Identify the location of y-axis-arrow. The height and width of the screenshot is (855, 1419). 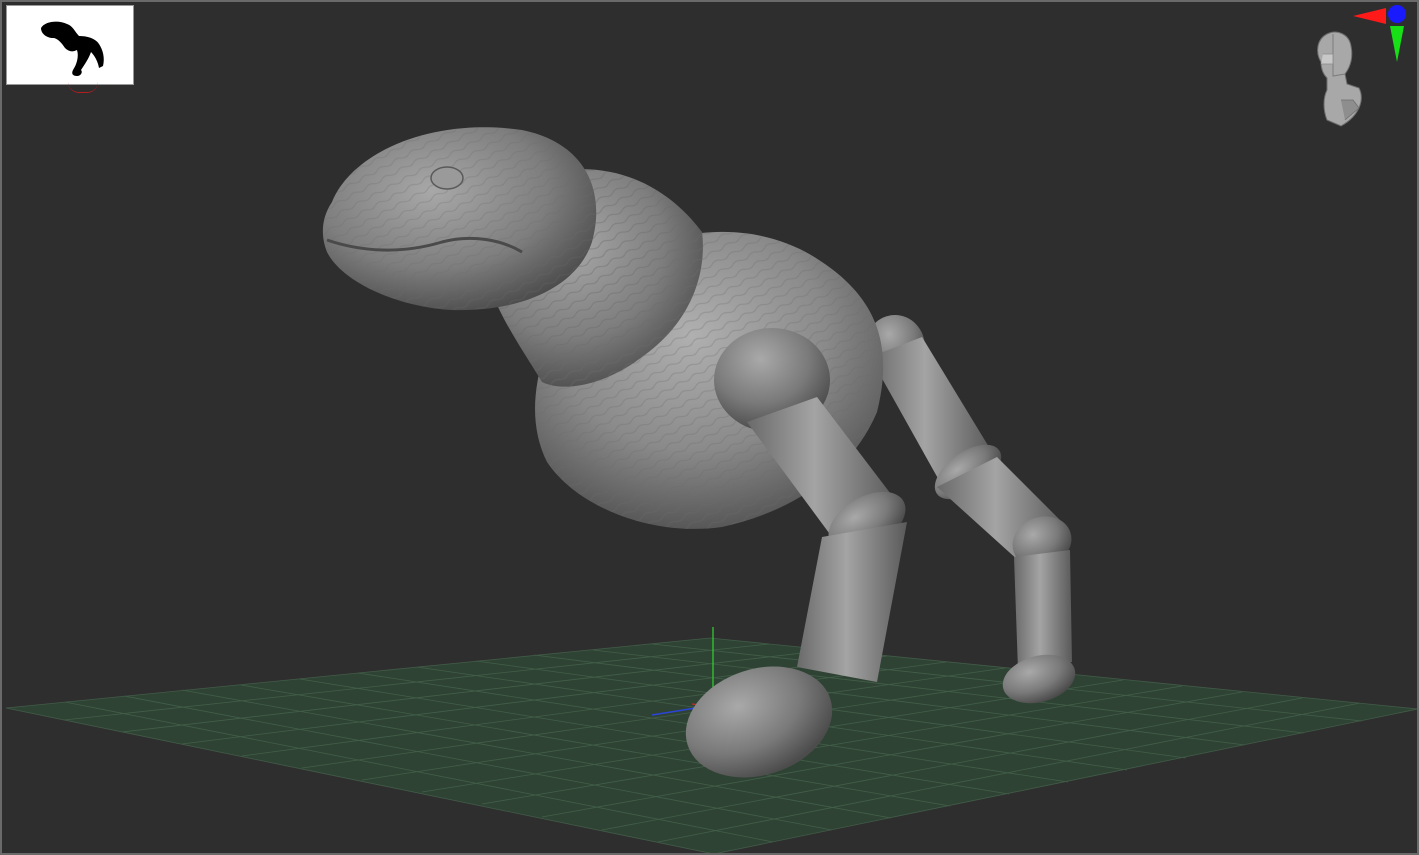
(1397, 44).